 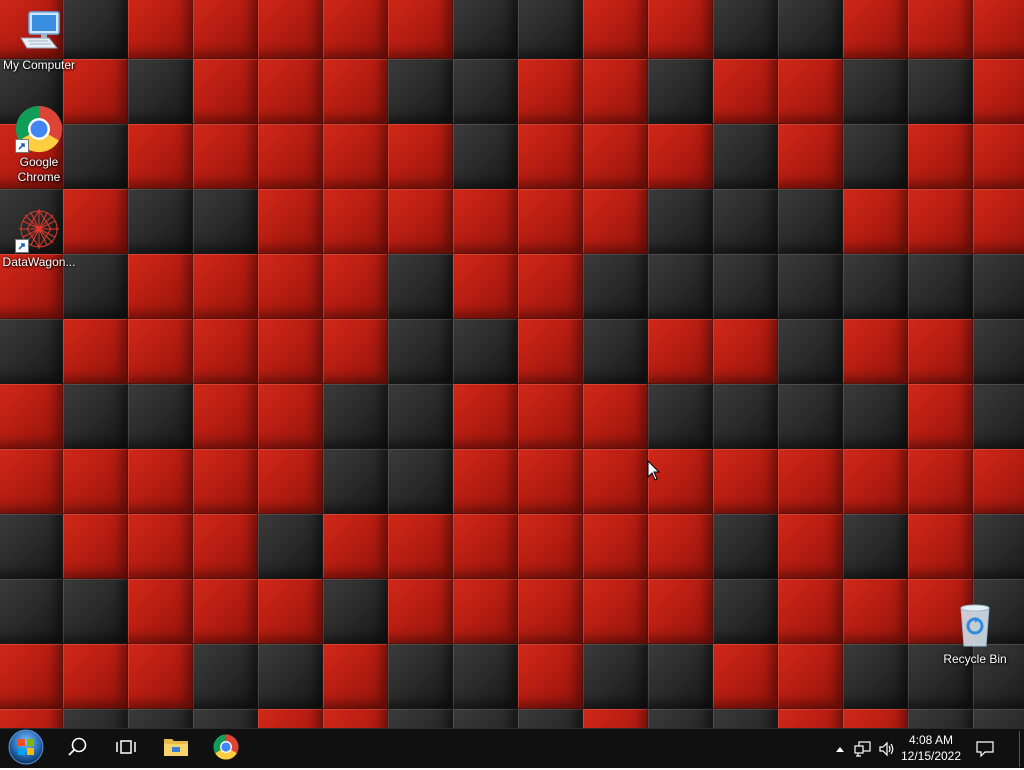 What do you see at coordinates (39, 145) in the screenshot?
I see `desktop-icon-google-chrome: Google Chrome` at bounding box center [39, 145].